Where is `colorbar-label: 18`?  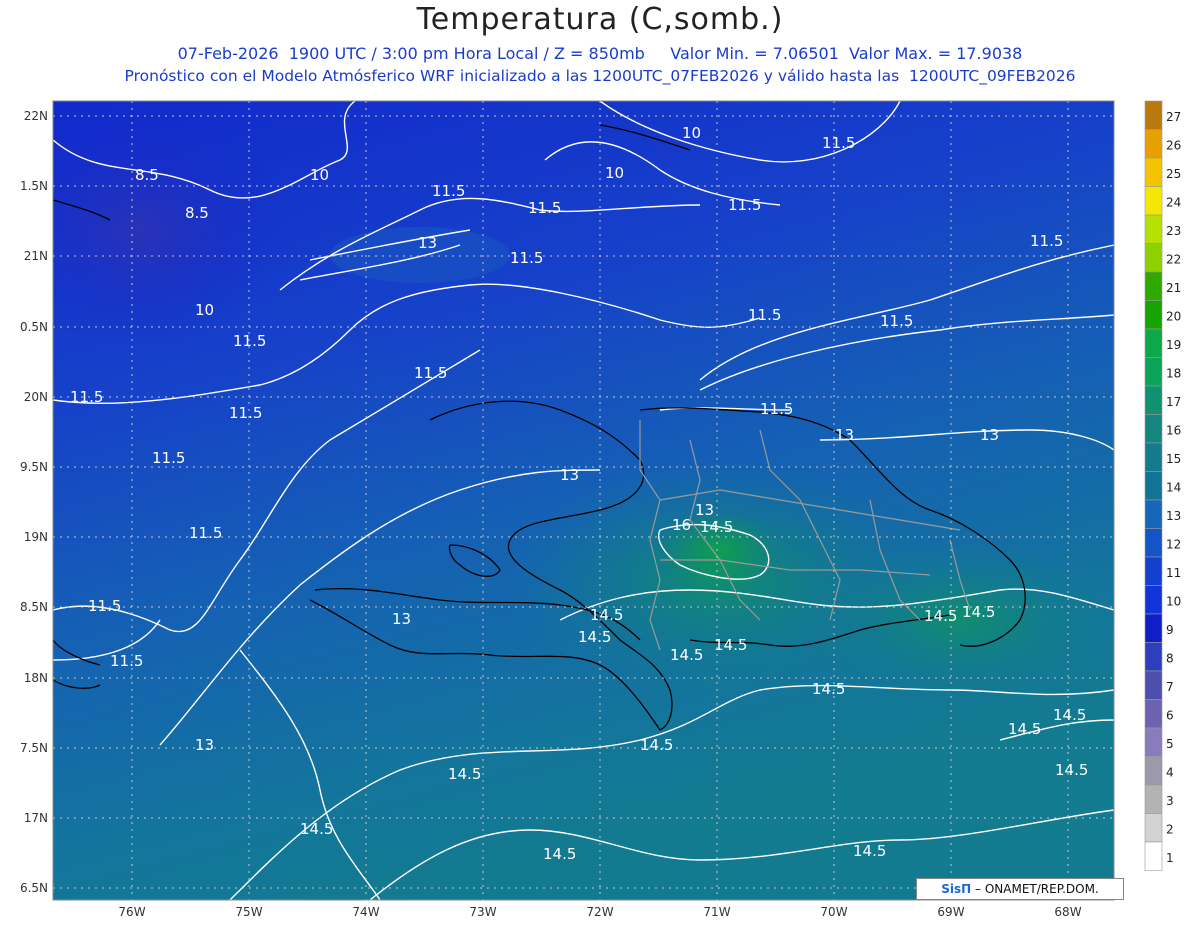 colorbar-label: 18 is located at coordinates (1173, 374).